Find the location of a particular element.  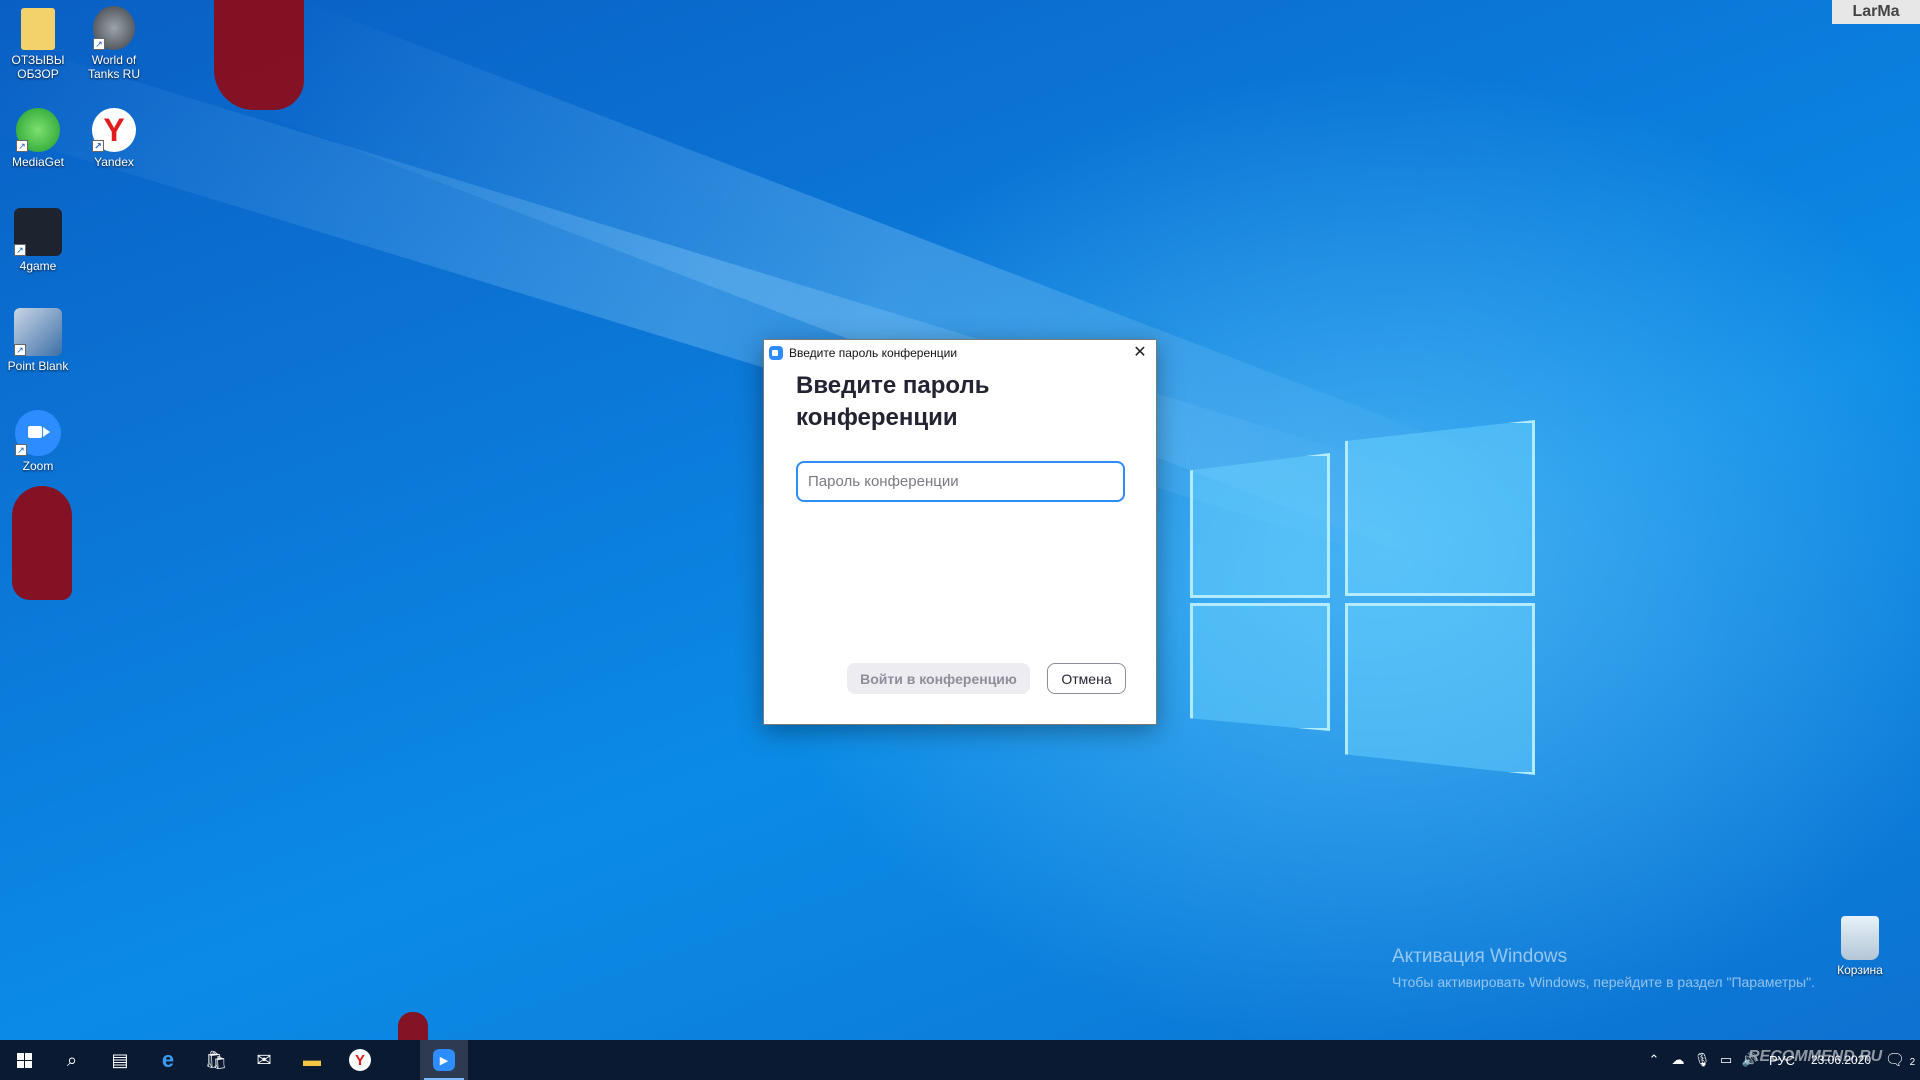

microphone-icon: 🎙 is located at coordinates (1702, 1060).